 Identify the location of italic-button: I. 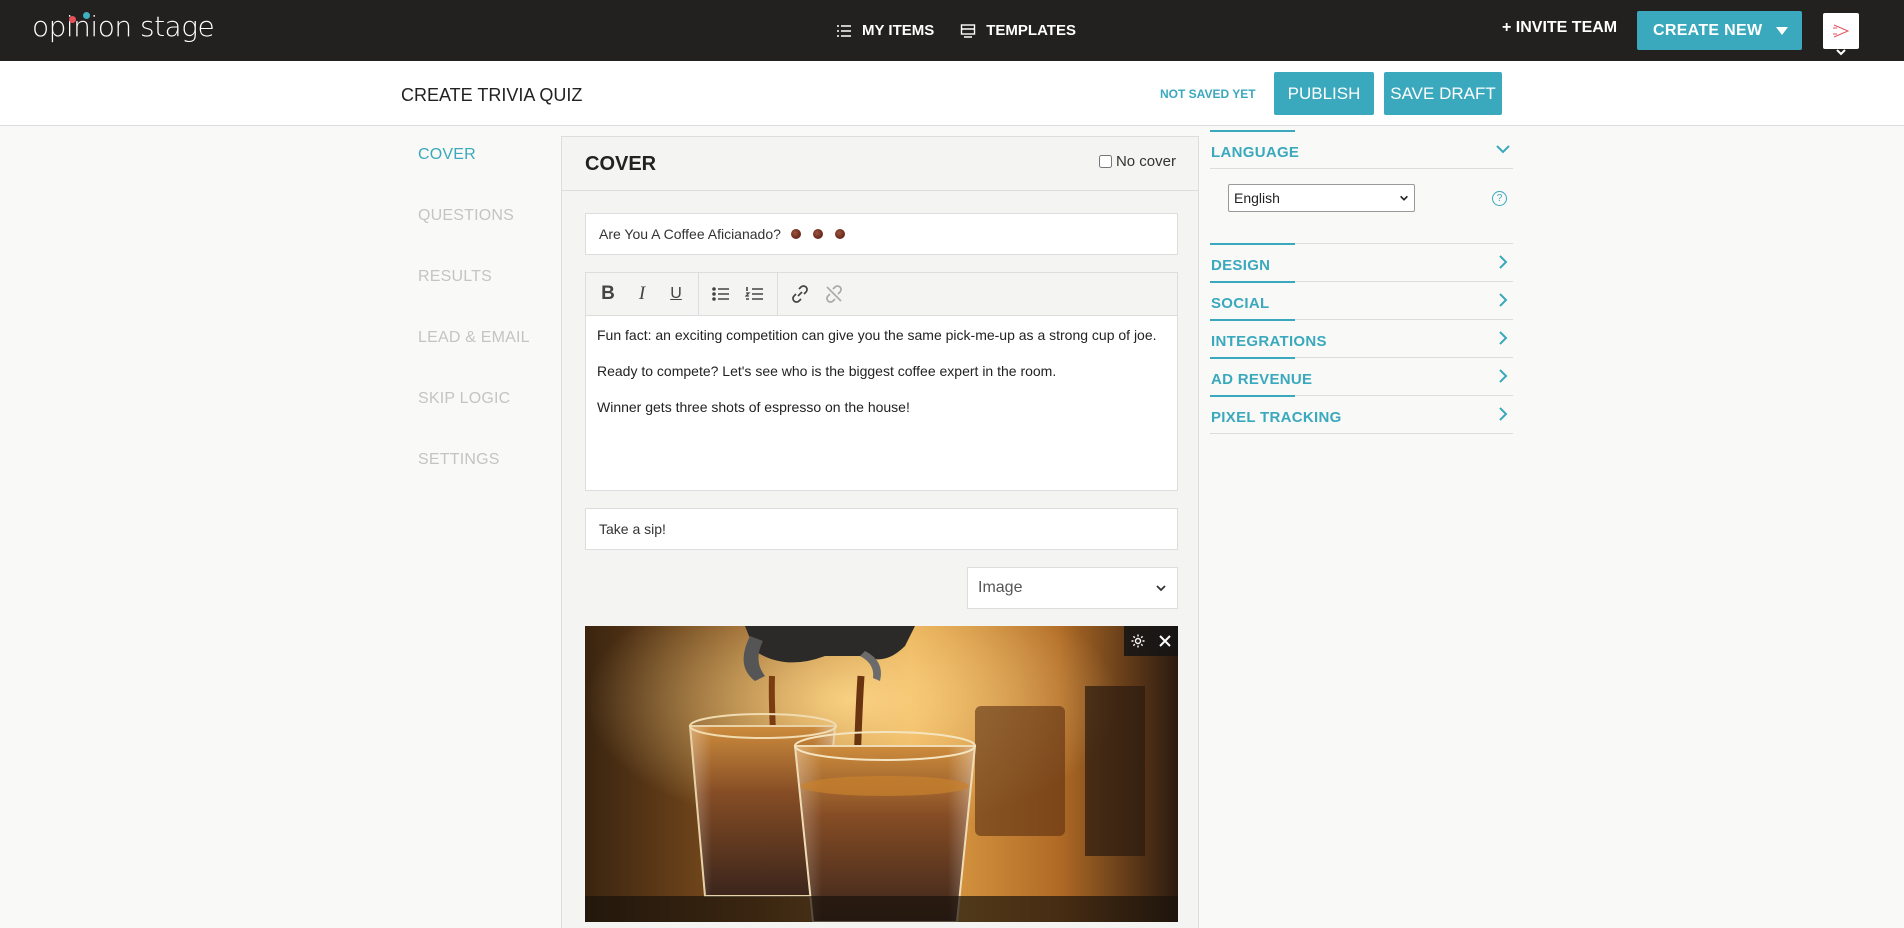
(642, 294).